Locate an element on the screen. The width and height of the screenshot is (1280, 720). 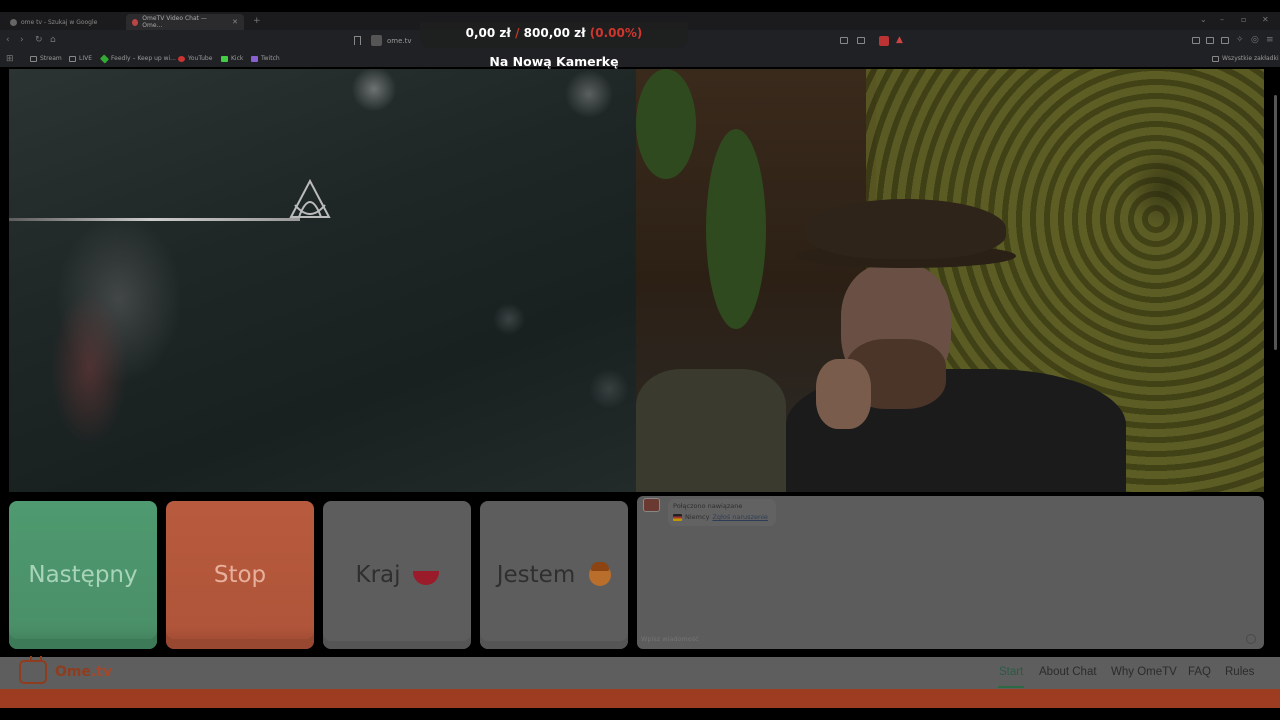
bookmark-stream: Stream is located at coordinates (46, 58).